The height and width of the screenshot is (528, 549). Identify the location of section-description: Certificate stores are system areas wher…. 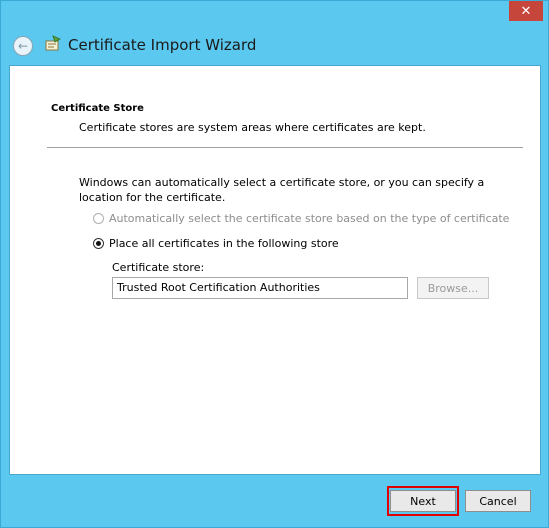
(252, 127).